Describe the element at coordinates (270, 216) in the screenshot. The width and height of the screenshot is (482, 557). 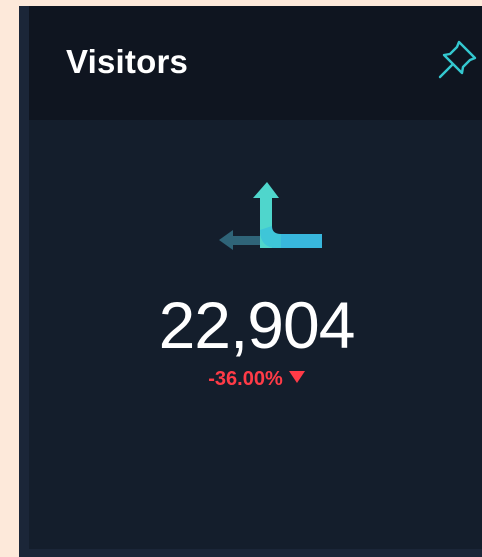
I see `trend-split-arrow-icon` at that location.